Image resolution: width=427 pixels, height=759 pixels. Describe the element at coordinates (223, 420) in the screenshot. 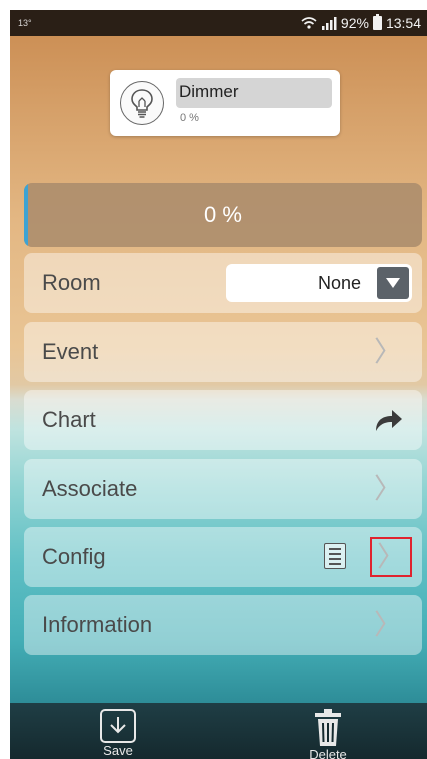

I see `chart-row: Chart` at that location.